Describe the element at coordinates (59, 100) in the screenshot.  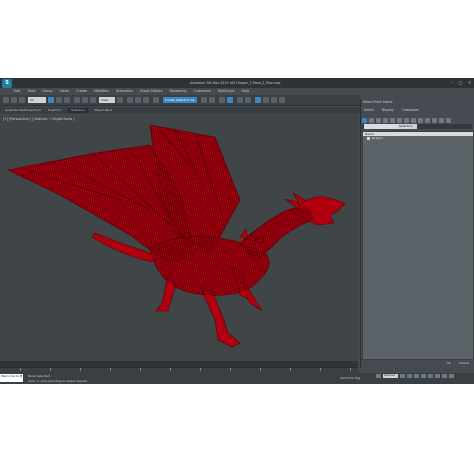
I see `select-by-name-icon` at that location.